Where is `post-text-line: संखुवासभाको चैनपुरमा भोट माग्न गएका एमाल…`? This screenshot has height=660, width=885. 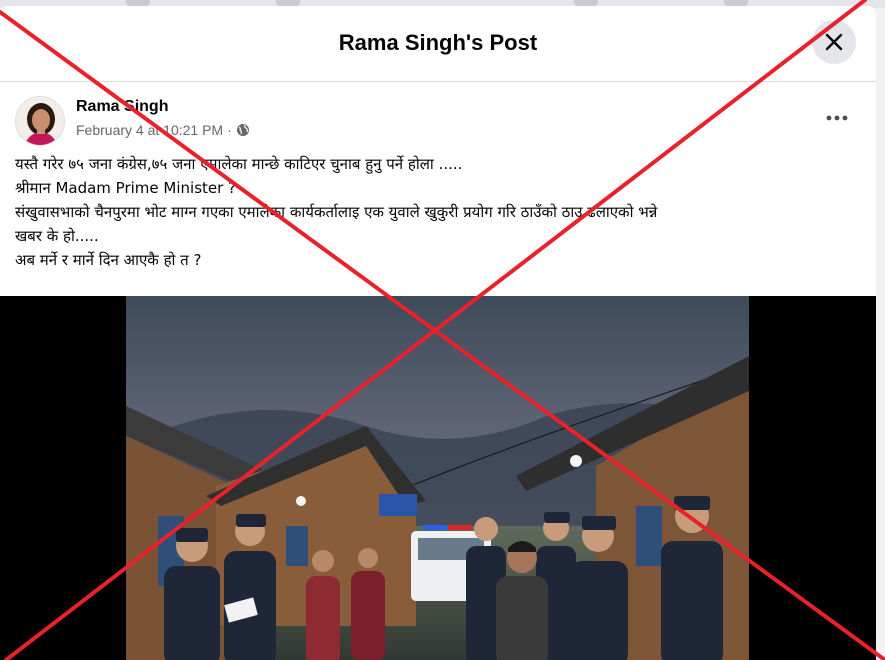 post-text-line: संखुवासभाको चैनपुरमा भोट माग्न गएका एमाल… is located at coordinates (336, 212).